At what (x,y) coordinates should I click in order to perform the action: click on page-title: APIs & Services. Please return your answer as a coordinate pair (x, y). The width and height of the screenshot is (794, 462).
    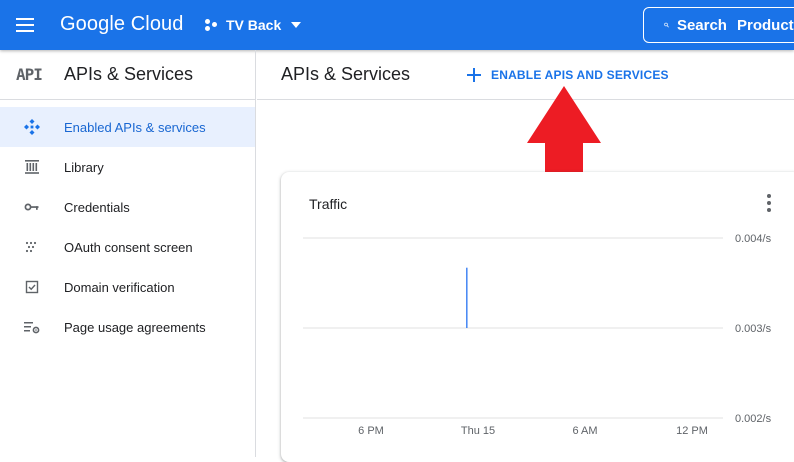
    Looking at the image, I should click on (346, 74).